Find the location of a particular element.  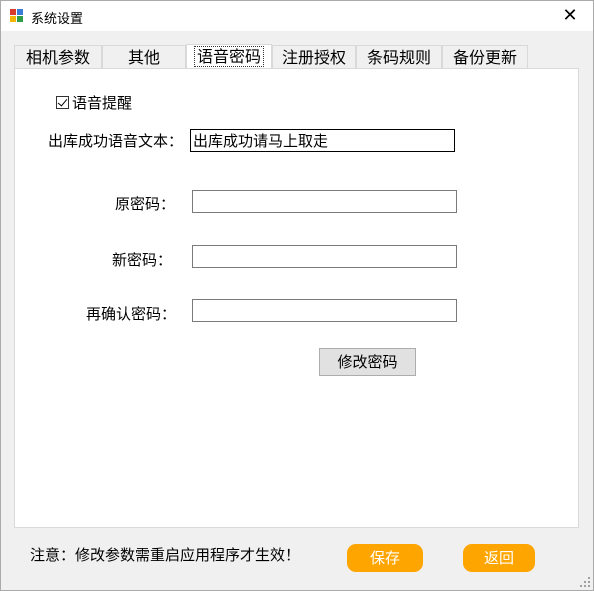

tab-barcode-rules: 条码规则 is located at coordinates (399, 57).